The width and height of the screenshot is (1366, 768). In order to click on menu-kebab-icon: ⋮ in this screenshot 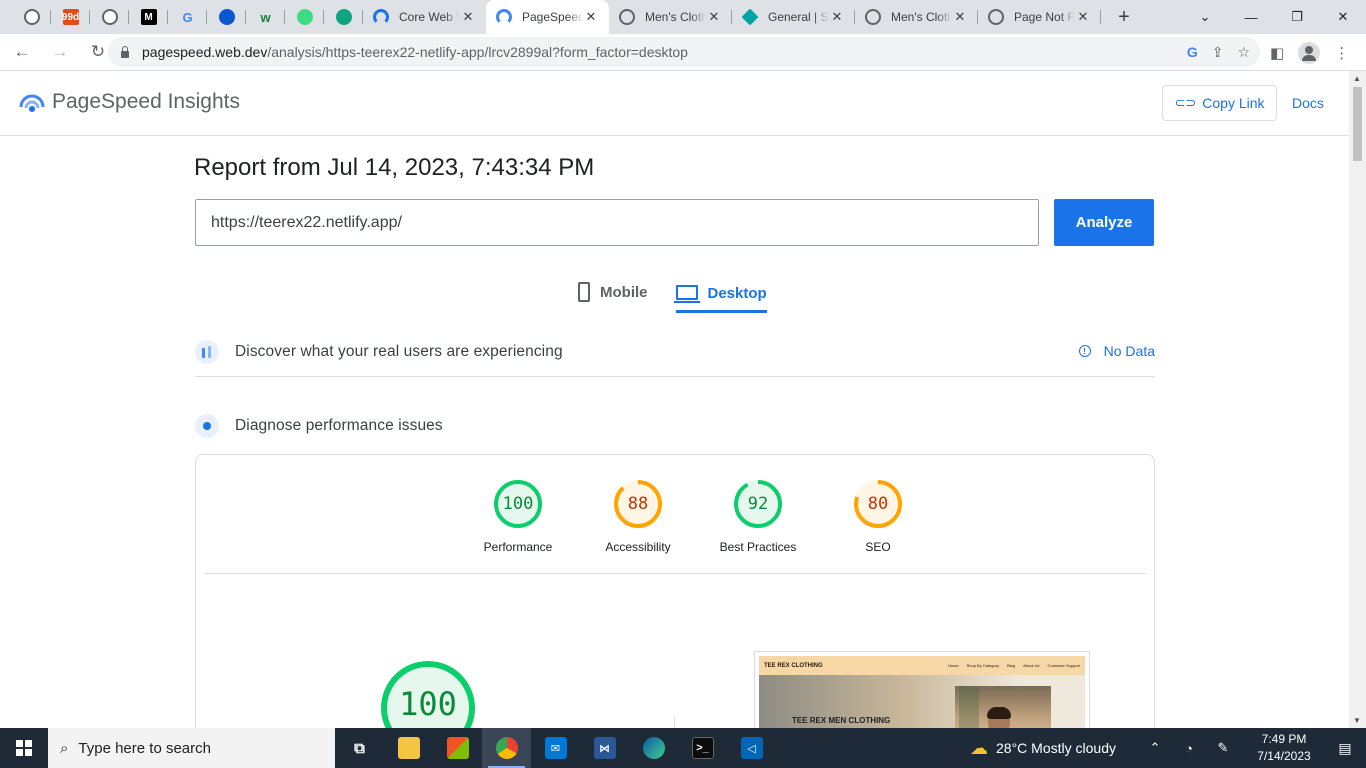, I will do `click(1341, 53)`.